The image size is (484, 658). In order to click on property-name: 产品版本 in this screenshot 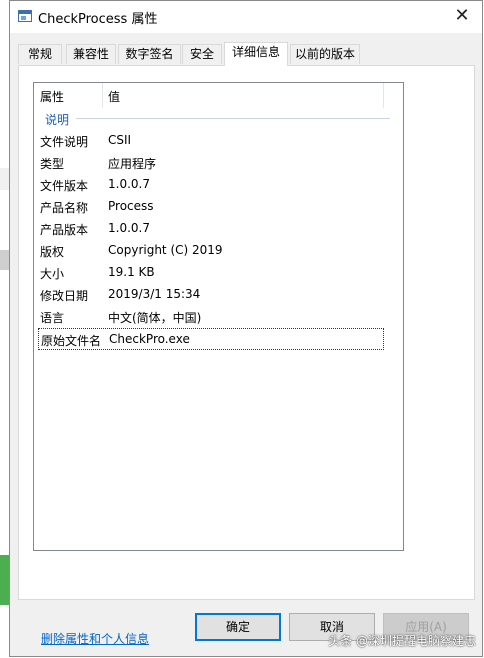, I will do `click(64, 230)`.